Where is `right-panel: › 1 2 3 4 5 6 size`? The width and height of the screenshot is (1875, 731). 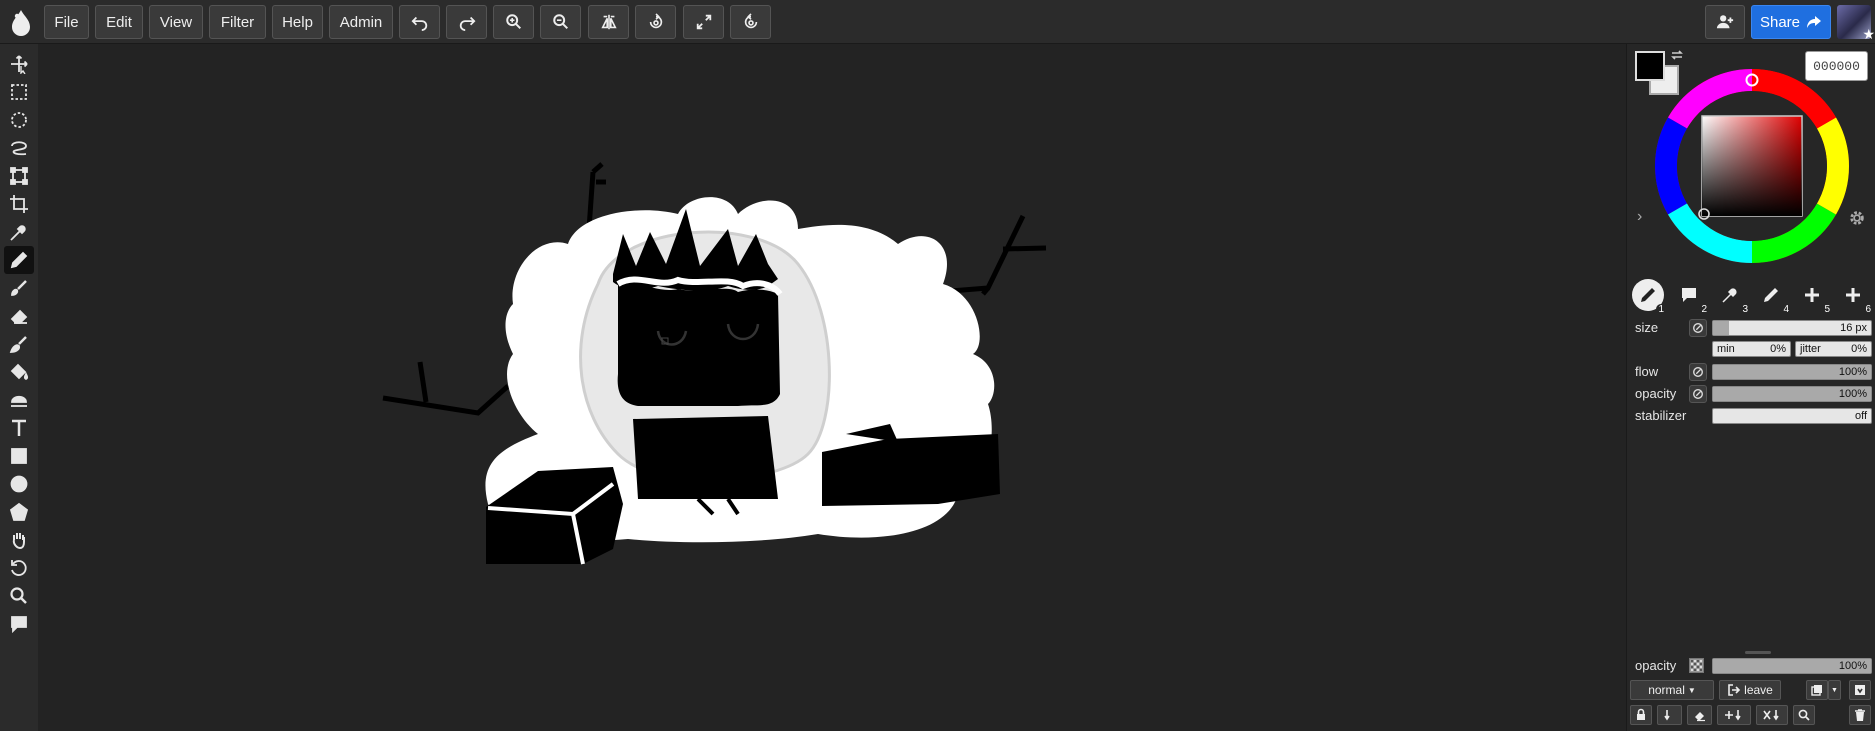
right-panel: › 1 2 3 4 5 6 size is located at coordinates (1750, 387).